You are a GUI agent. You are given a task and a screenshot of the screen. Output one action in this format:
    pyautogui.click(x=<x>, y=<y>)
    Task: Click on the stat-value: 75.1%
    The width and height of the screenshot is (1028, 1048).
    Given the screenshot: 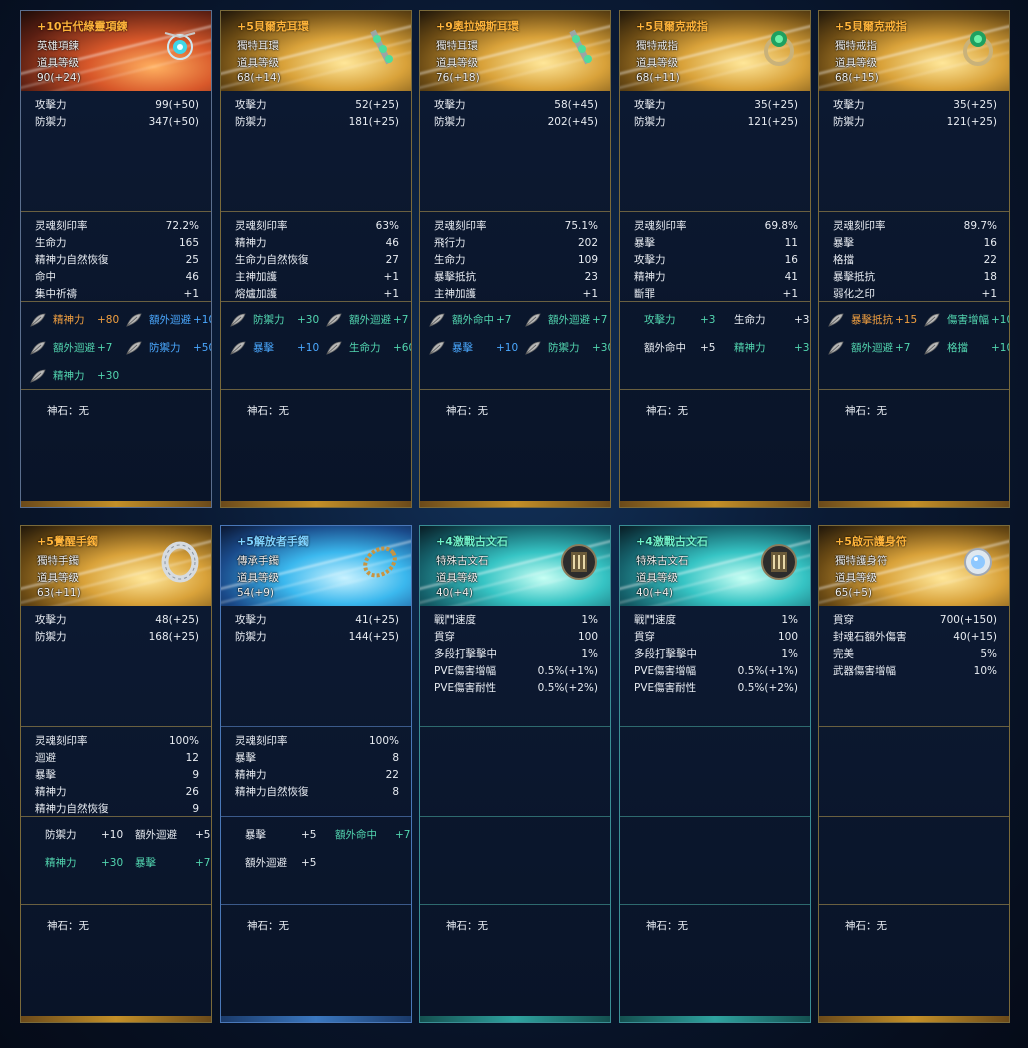 What is the action you would take?
    pyautogui.click(x=581, y=226)
    